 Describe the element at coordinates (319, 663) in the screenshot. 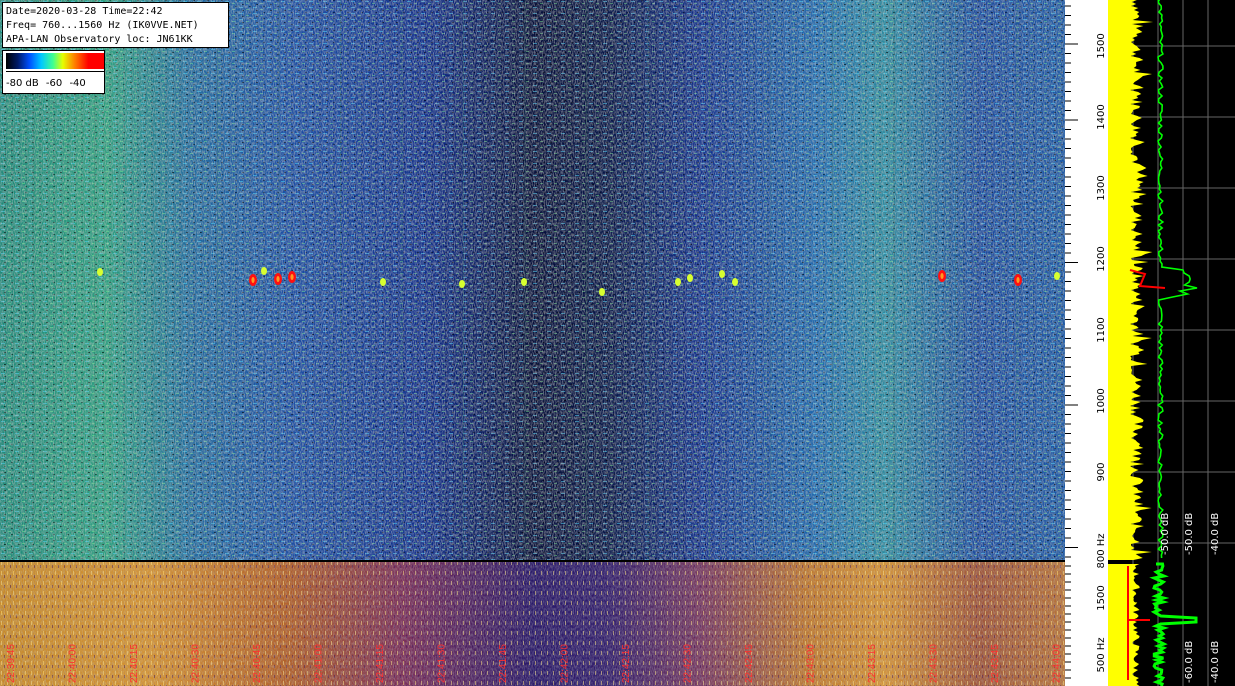

I see `time-label: 22:41:00` at that location.